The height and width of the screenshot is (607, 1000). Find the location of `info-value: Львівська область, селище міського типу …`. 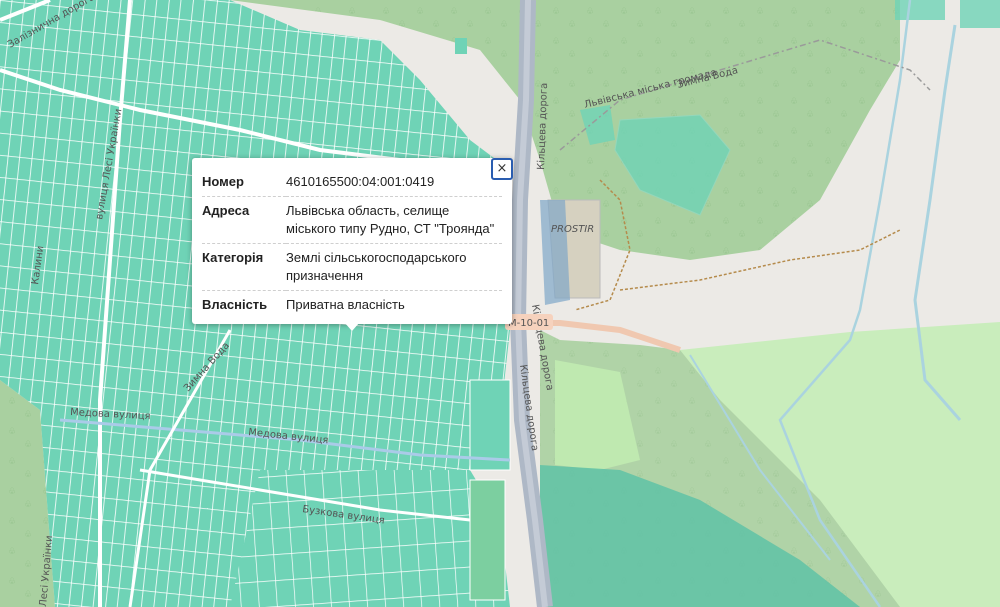

info-value: Львівська область, селище міського типу … is located at coordinates (390, 219).